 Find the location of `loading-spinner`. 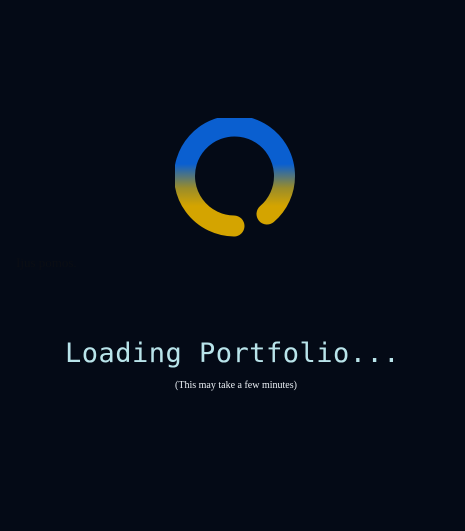

loading-spinner is located at coordinates (236, 179).